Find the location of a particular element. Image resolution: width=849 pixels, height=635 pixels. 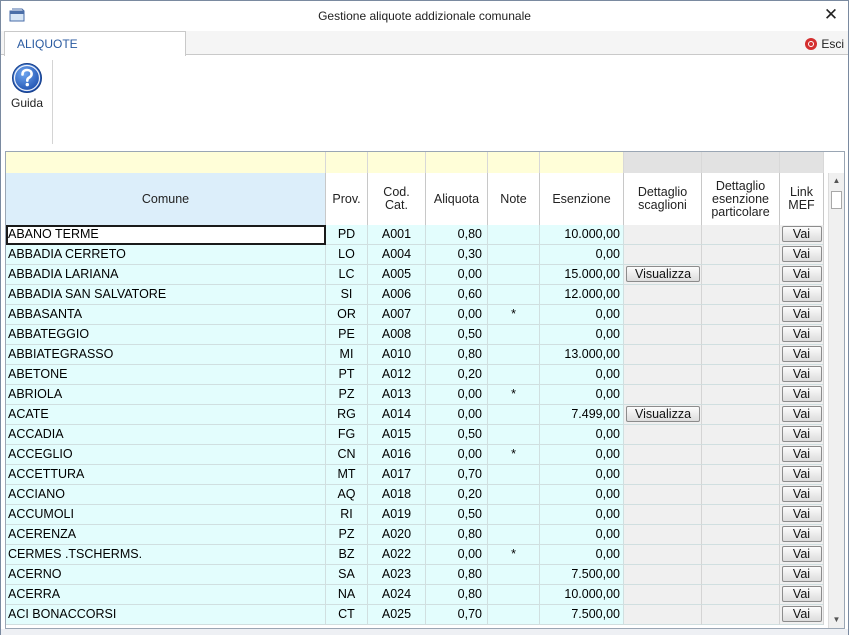

header-comune: Comune is located at coordinates (166, 199).